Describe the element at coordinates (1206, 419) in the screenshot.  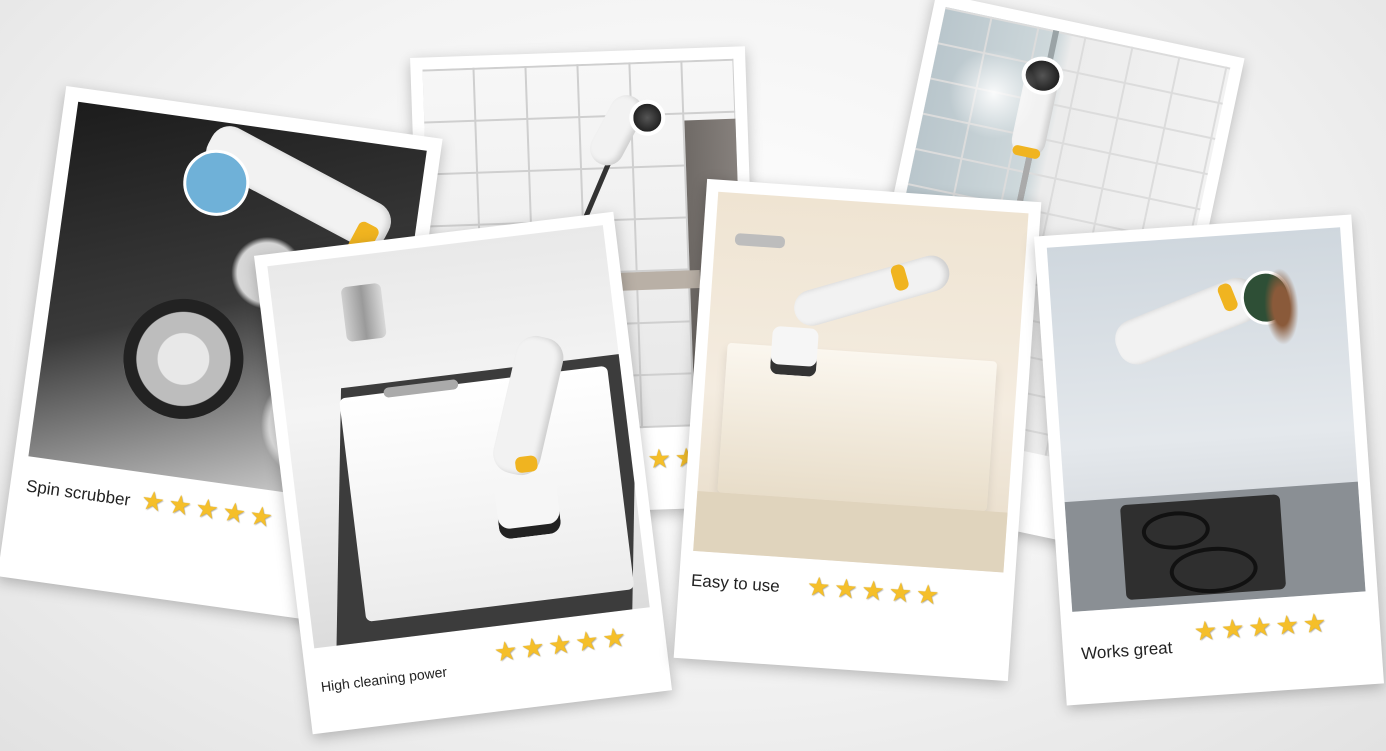
I see `kitchen-photo` at that location.